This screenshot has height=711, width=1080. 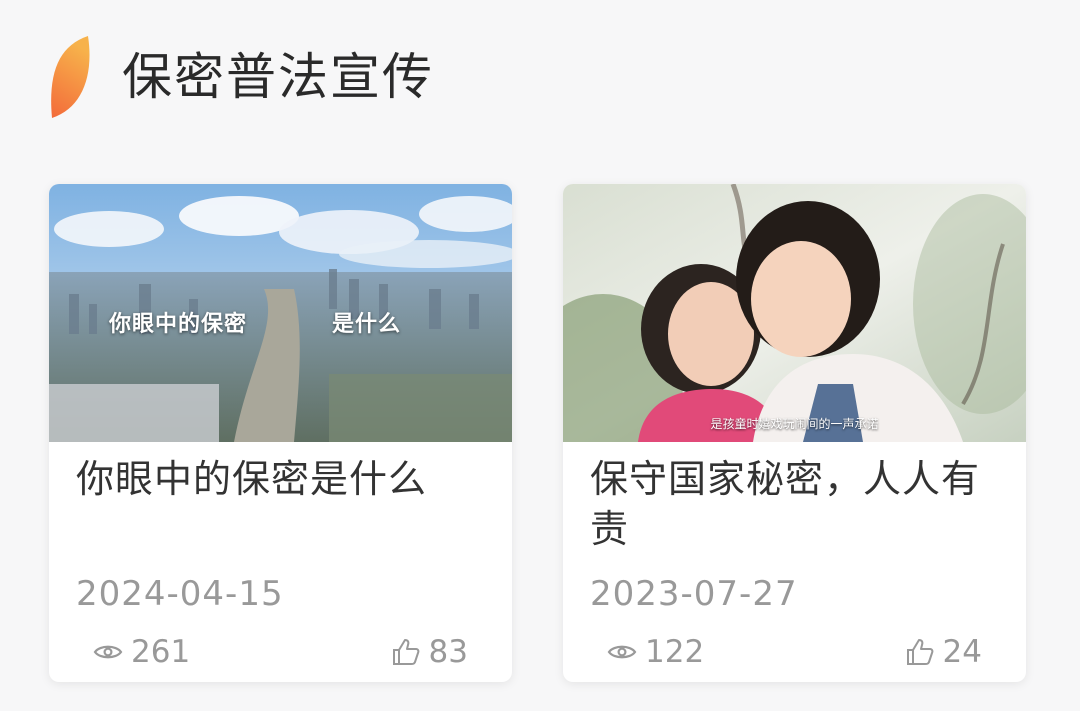 I want to click on article-date: 2023-07-27, so click(x=694, y=594).